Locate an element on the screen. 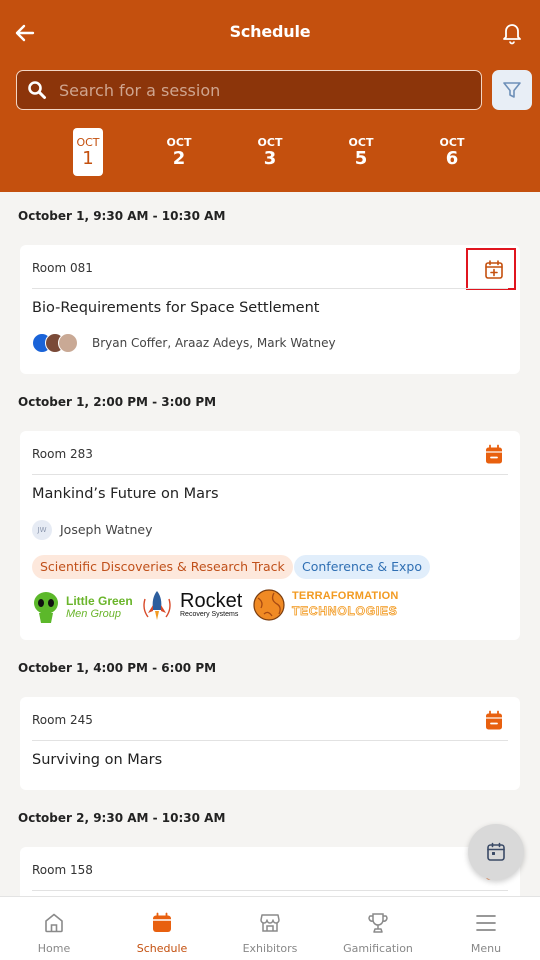  time-slot-heading: October 2, 9:30 AM - 10:30 AM is located at coordinates (122, 818).